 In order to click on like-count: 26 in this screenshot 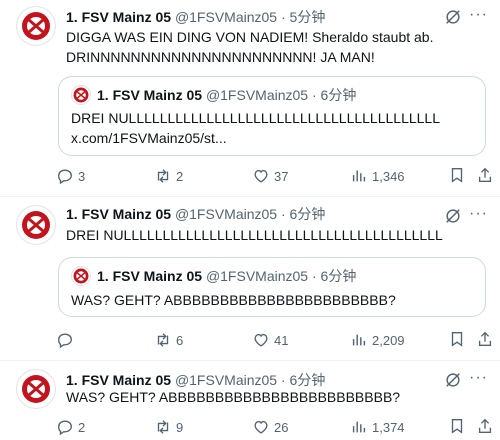, I will do `click(281, 427)`.